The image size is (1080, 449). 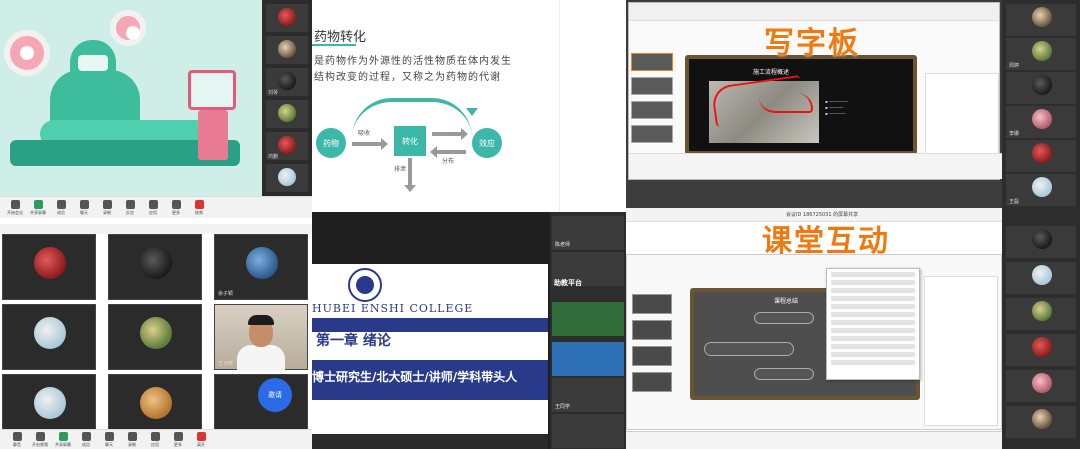 I want to click on toolbar-button: 静音, so click(x=17, y=439).